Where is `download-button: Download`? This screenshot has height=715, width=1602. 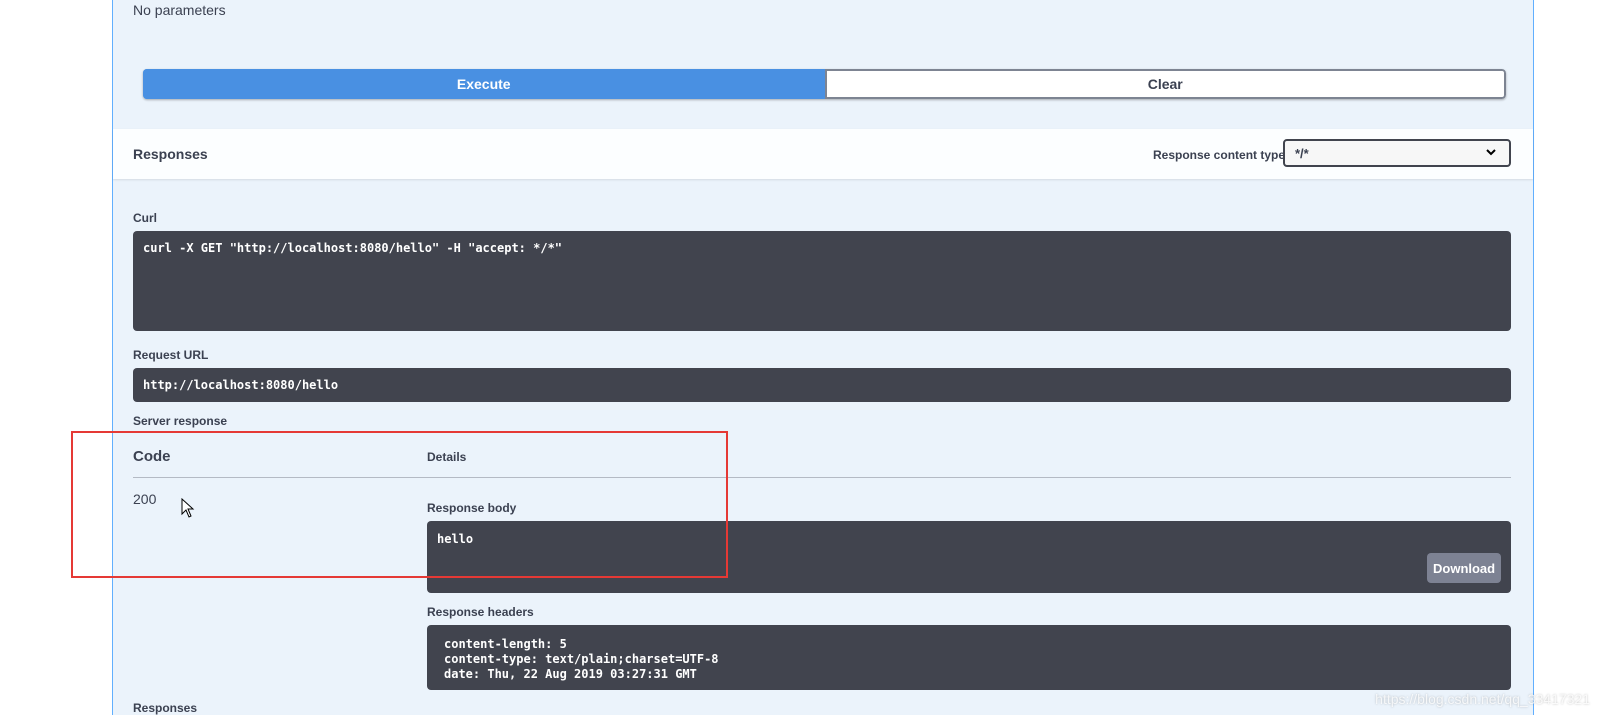
download-button: Download is located at coordinates (1464, 568).